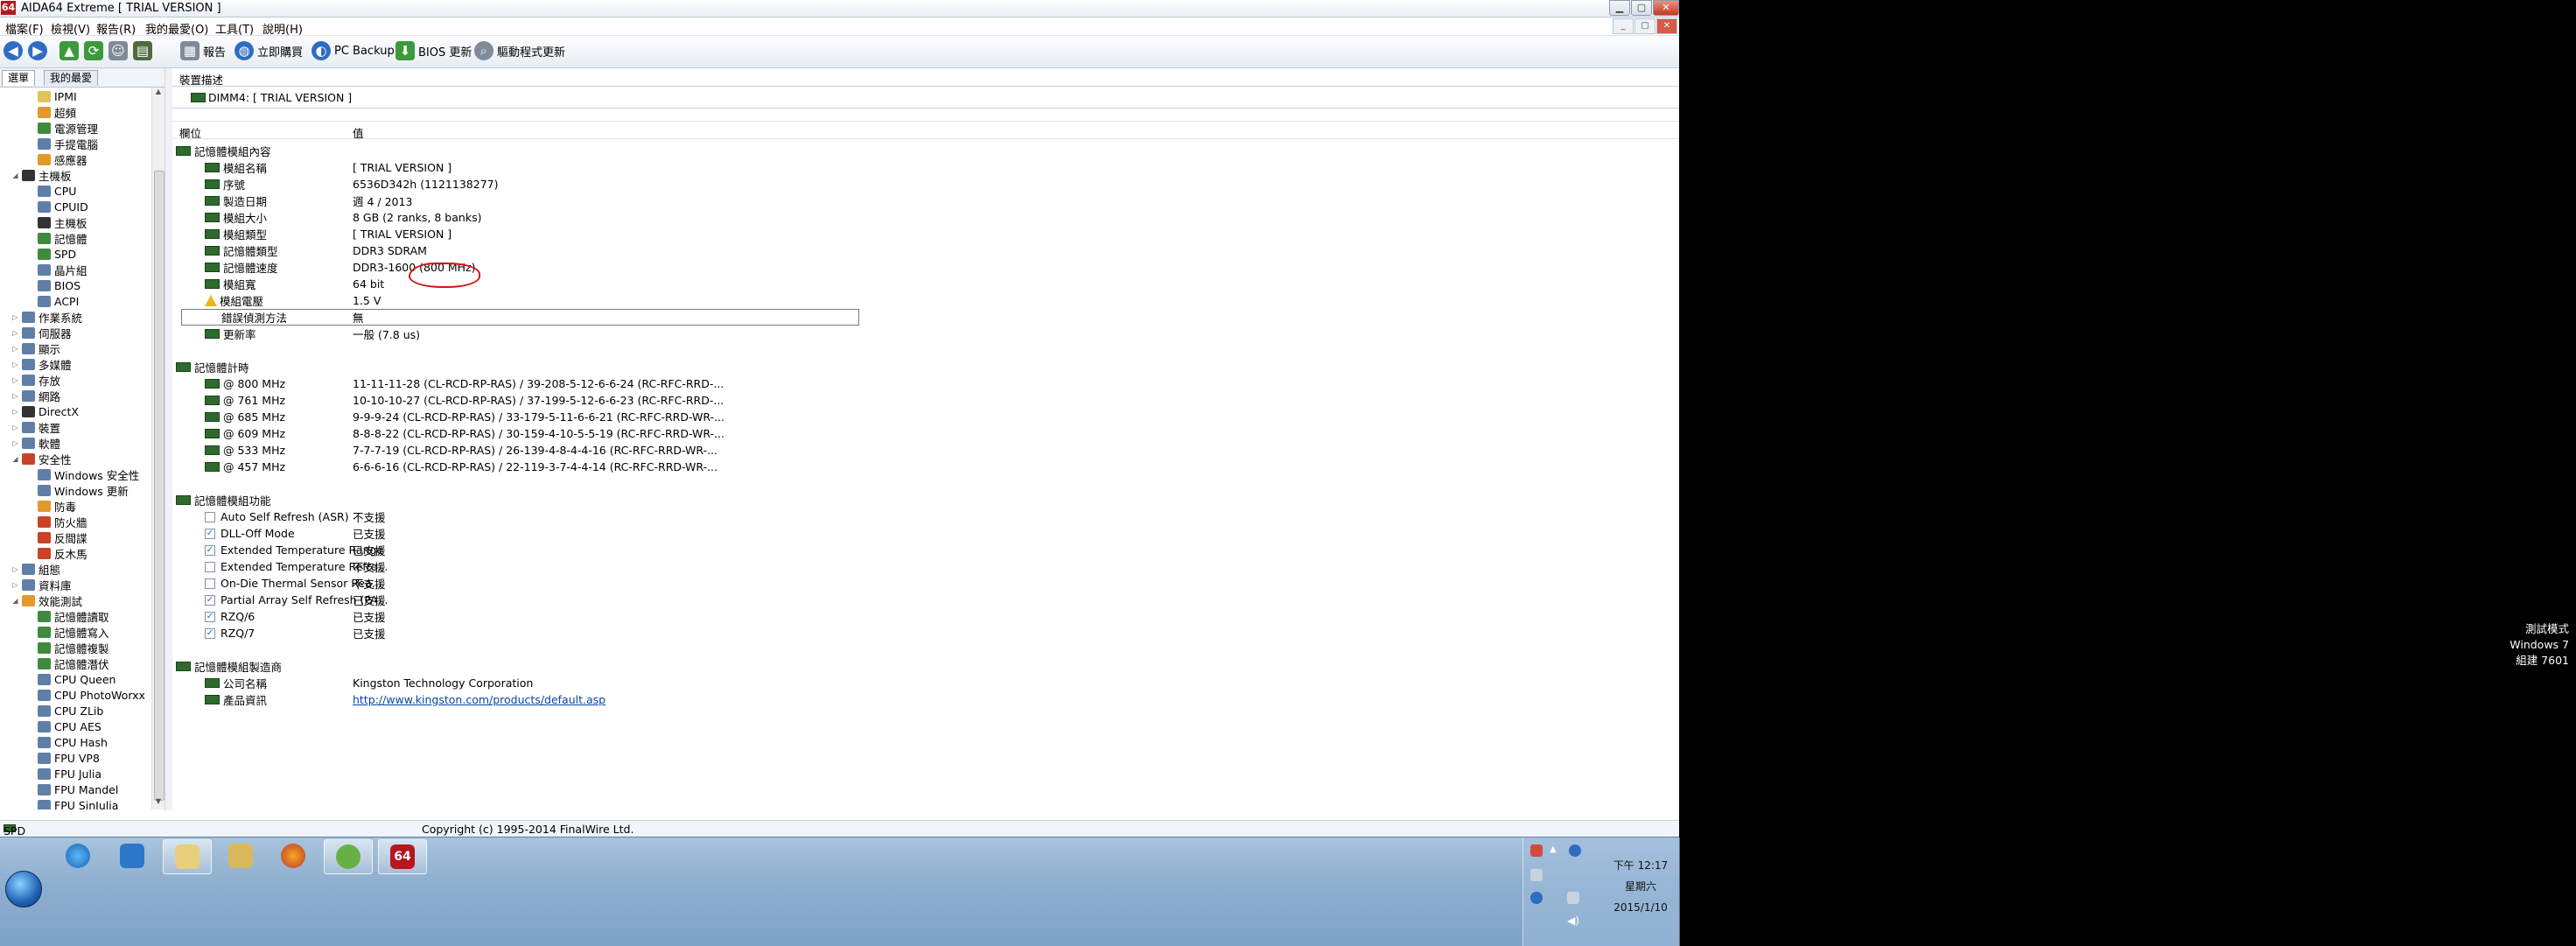 Image resolution: width=2576 pixels, height=946 pixels. What do you see at coordinates (46, 600) in the screenshot?
I see `tree-item: ◢ 效能測試` at bounding box center [46, 600].